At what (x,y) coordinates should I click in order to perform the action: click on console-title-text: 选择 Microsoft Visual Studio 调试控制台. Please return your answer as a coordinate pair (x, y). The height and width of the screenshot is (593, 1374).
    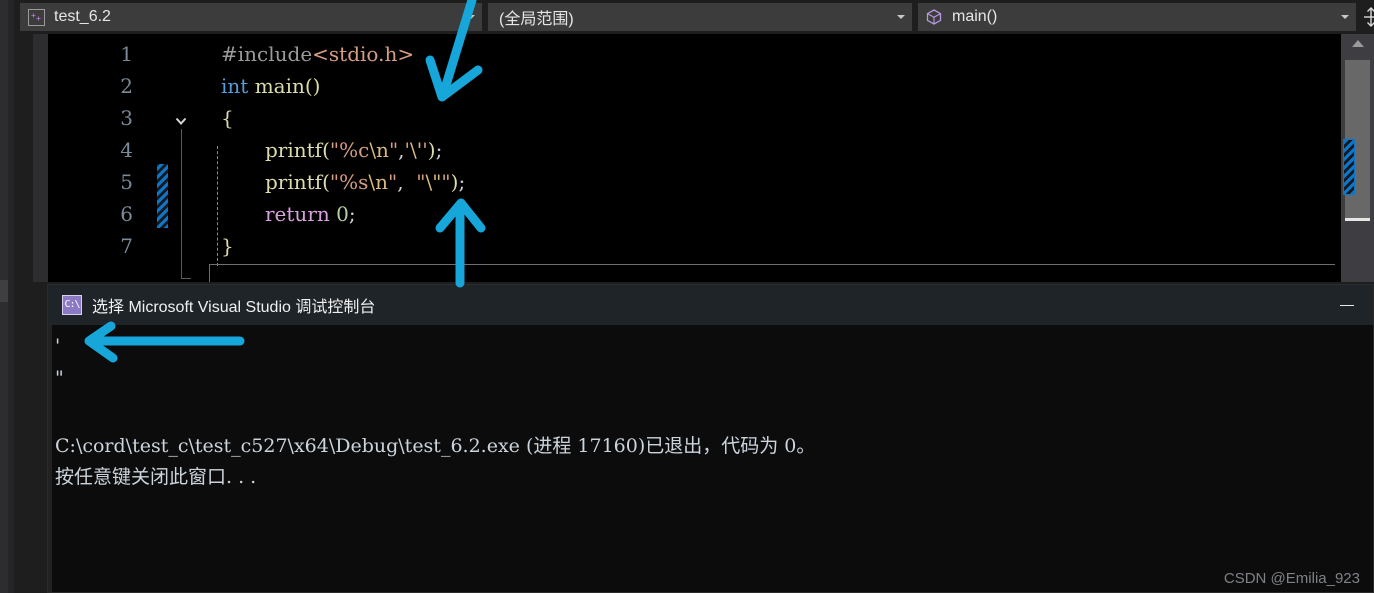
    Looking at the image, I should click on (234, 307).